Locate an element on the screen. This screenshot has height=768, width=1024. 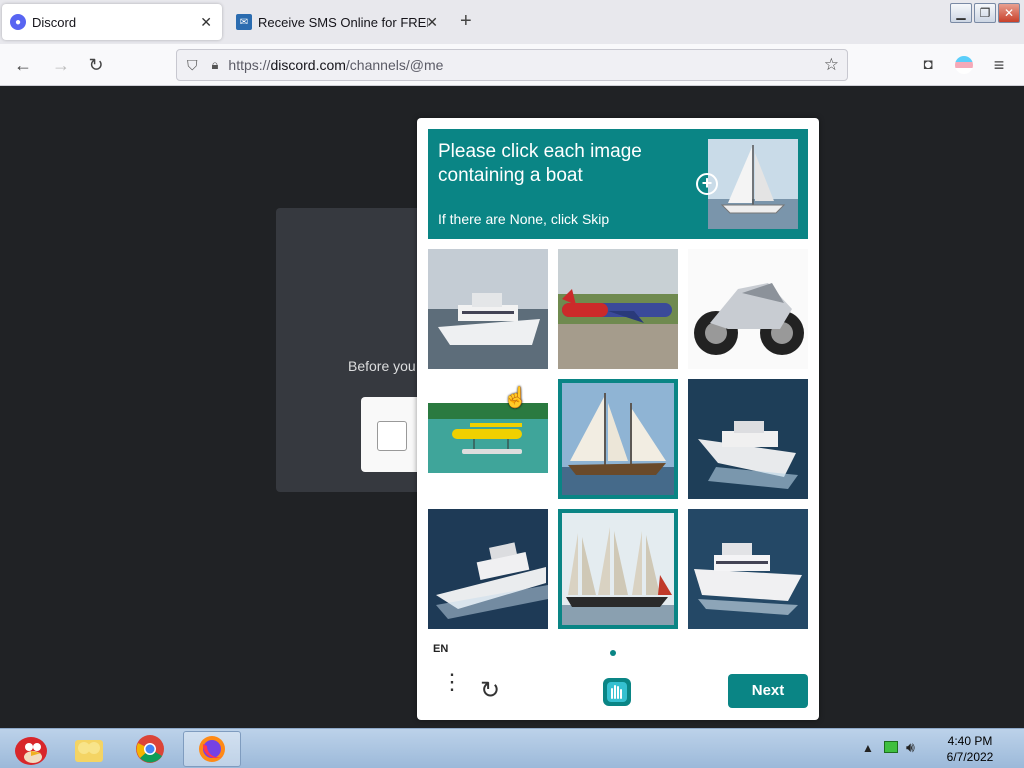
url-bar: ⛉ 🔒︎ https://discord.com/channels/@me ☆ is located at coordinates (512, 65).